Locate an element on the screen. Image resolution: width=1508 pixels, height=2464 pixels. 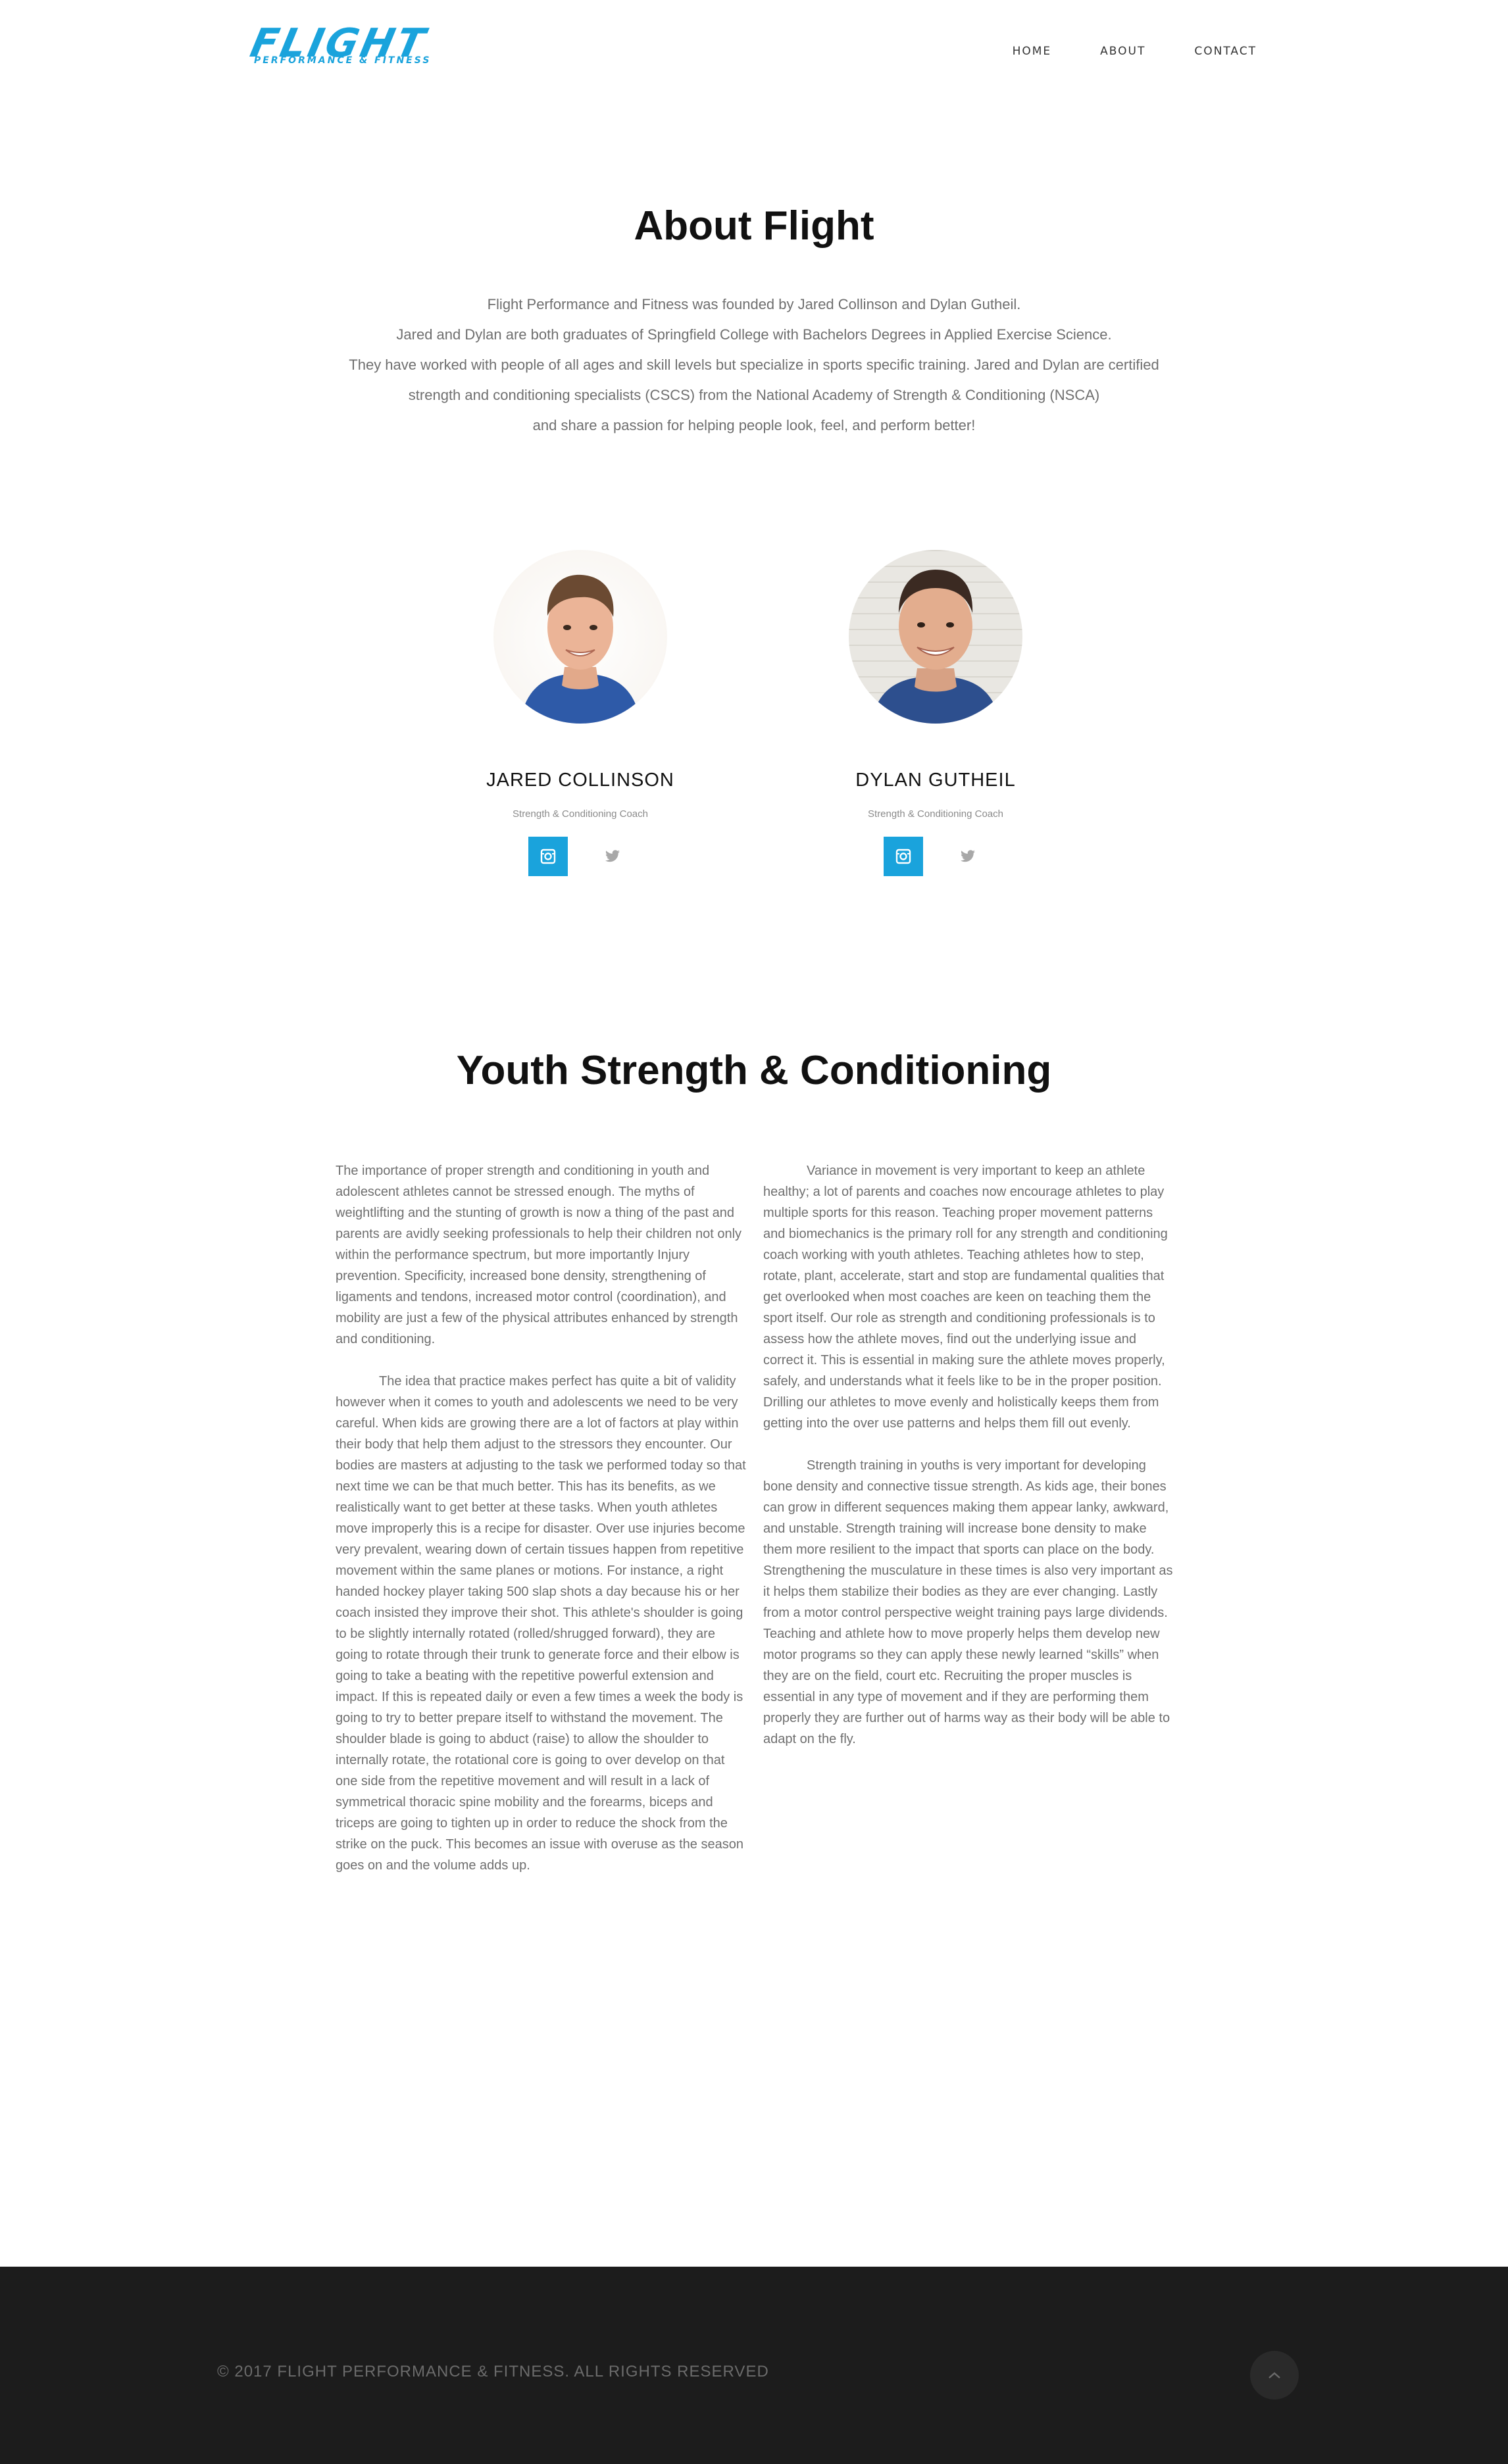
main-nav: HOME ABOUT CONTACT is located at coordinates (1135, 52).